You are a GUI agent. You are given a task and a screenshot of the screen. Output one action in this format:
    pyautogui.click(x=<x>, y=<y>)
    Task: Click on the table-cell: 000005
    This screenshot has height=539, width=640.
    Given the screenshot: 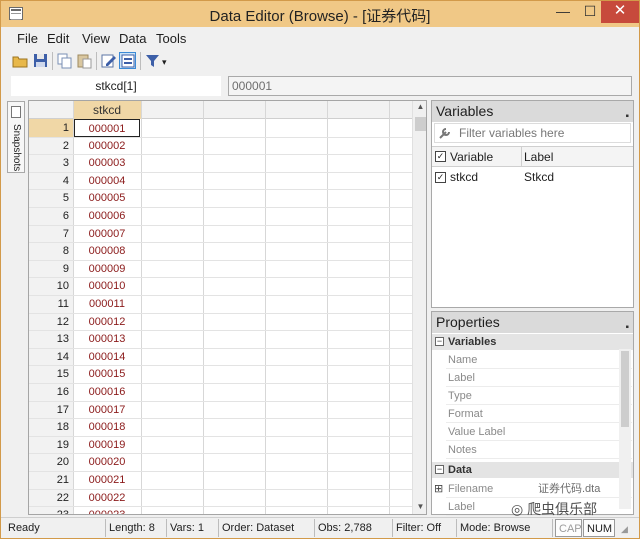 What is the action you would take?
    pyautogui.click(x=107, y=198)
    